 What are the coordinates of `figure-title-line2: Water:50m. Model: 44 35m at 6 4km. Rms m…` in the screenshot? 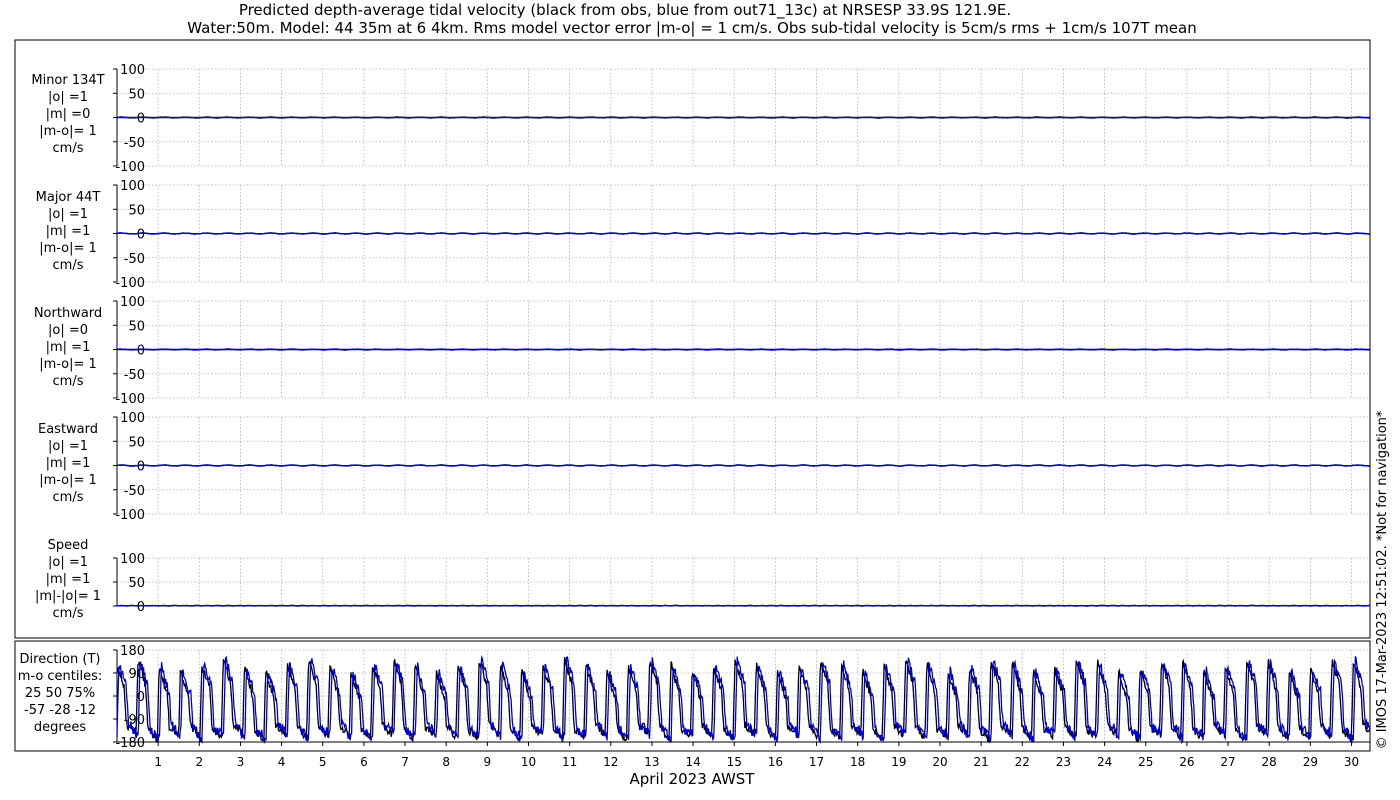 It's located at (691, 28).